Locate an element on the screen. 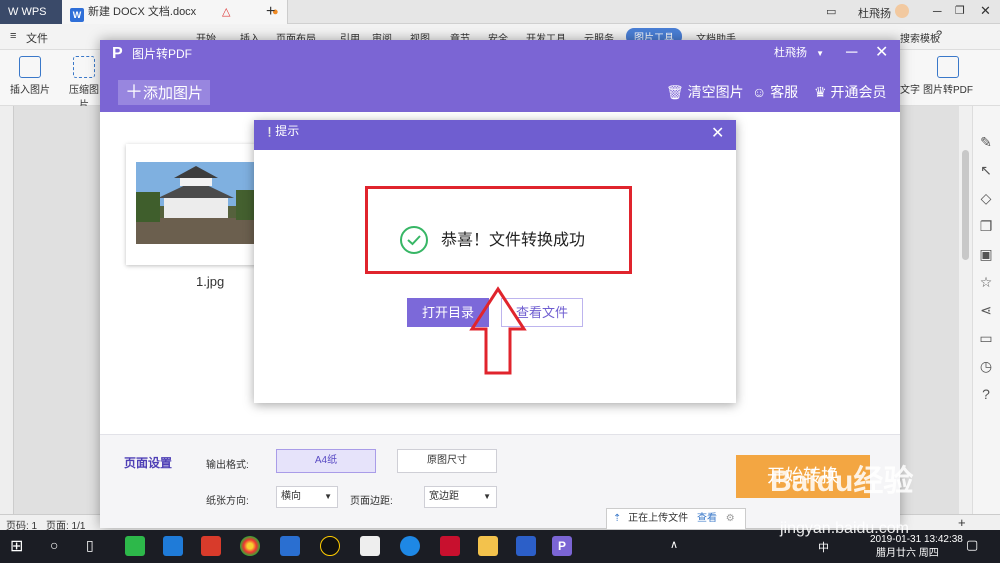 This screenshot has height=563, width=1000. pic-to-pdf-taskbar-icon: P is located at coordinates (562, 546).